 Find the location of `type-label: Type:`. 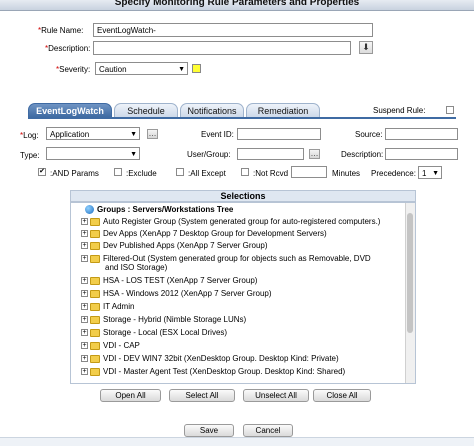

type-label: Type: is located at coordinates (30, 155).